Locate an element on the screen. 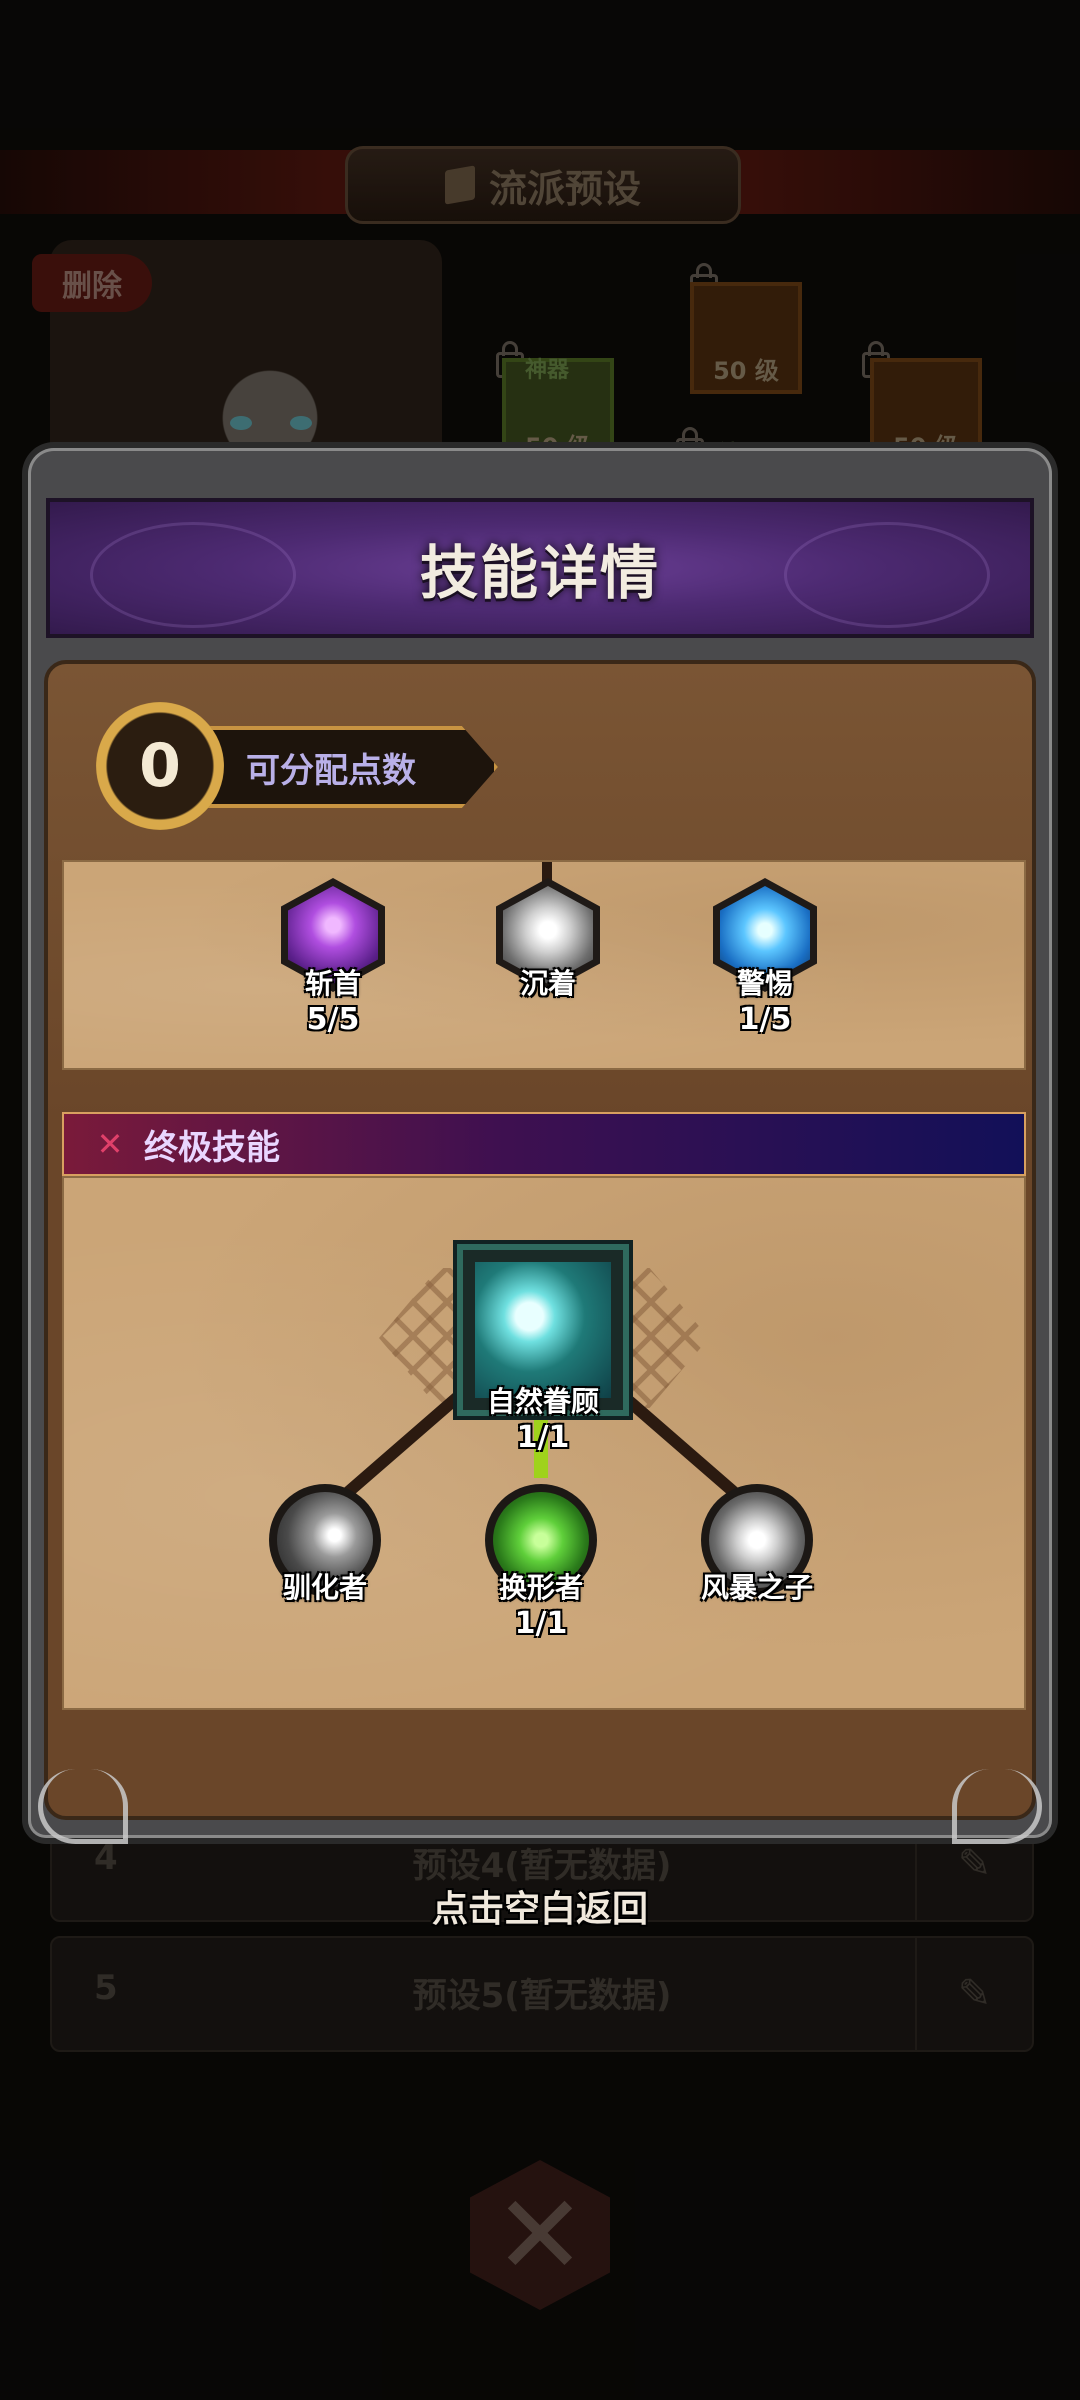 This screenshot has width=1080, height=2400. skill-composure: 沉着 is located at coordinates (548, 940).